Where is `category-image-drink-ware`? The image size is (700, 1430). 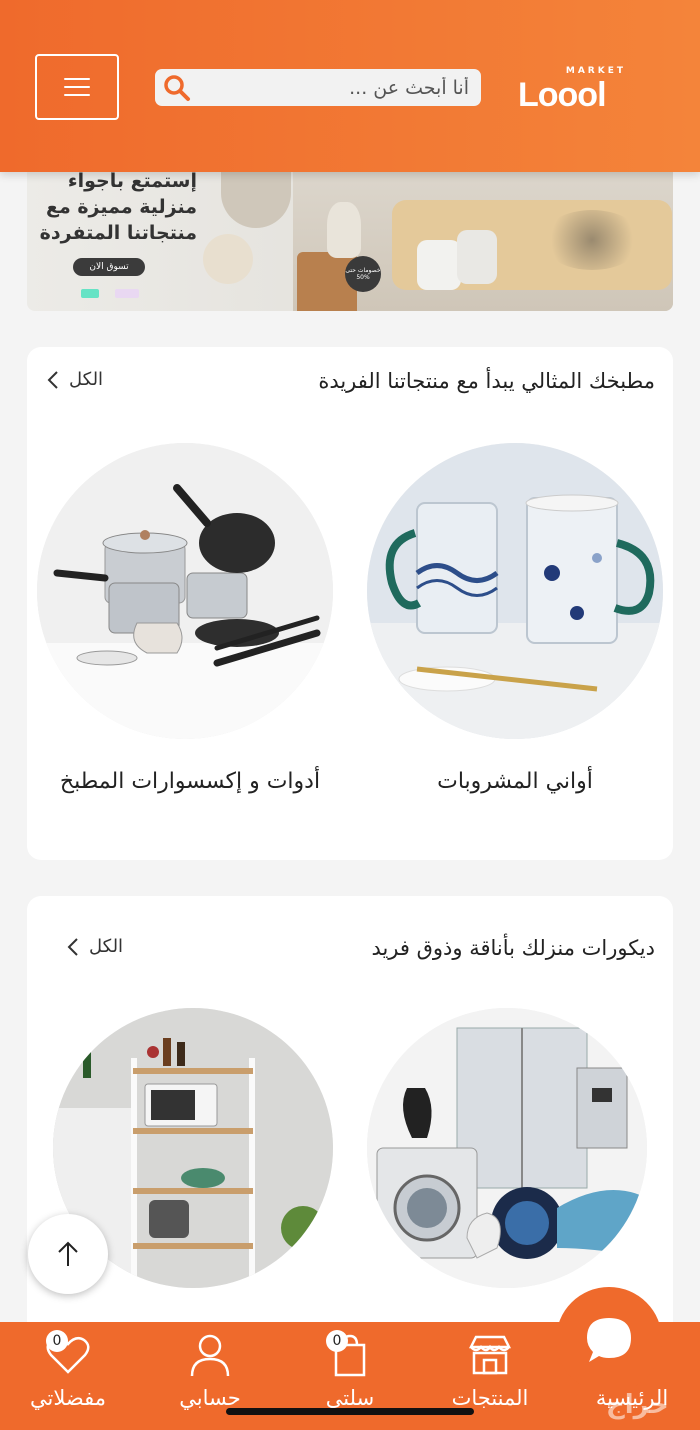
category-image-drink-ware is located at coordinates (515, 591).